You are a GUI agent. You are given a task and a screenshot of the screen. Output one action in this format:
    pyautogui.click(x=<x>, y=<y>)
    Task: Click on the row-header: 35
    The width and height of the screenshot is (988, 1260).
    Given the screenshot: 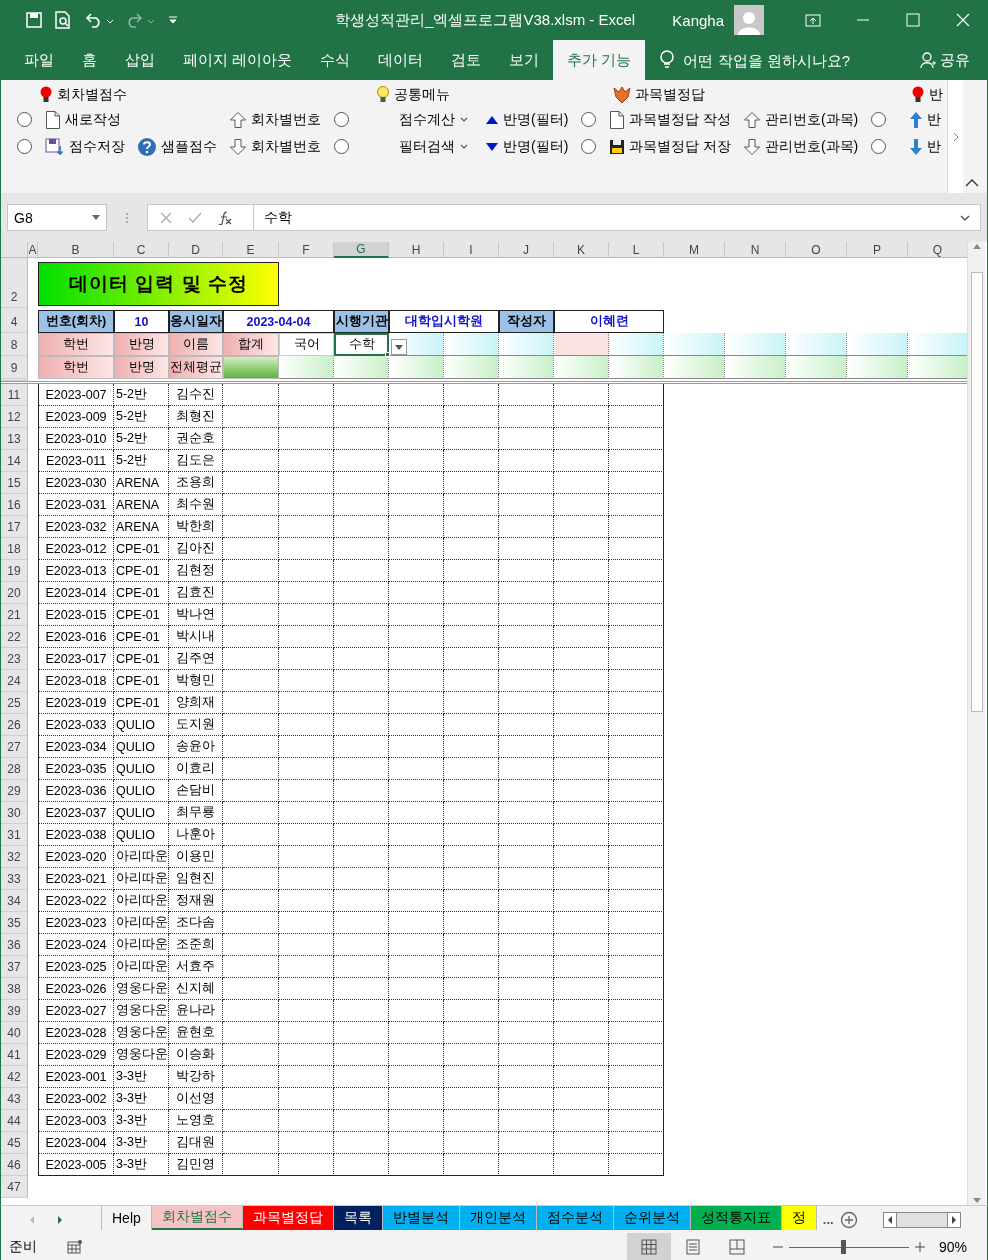 What is the action you would take?
    pyautogui.click(x=14, y=923)
    